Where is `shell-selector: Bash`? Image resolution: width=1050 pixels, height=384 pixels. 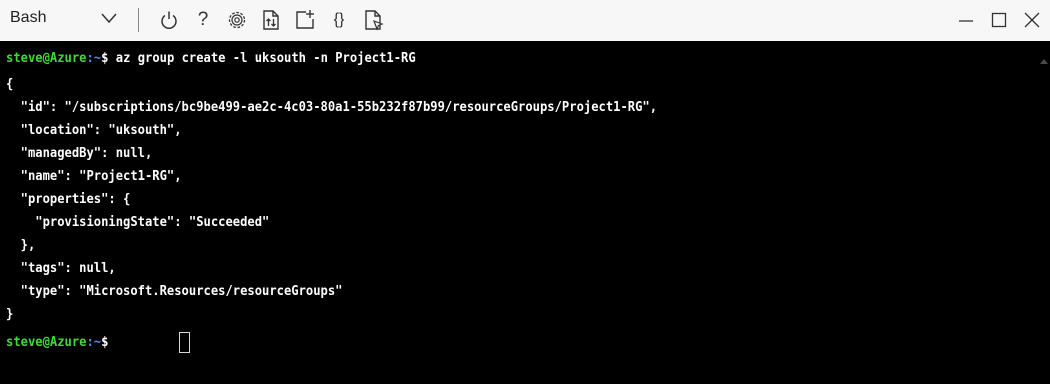
shell-selector: Bash is located at coordinates (70, 20).